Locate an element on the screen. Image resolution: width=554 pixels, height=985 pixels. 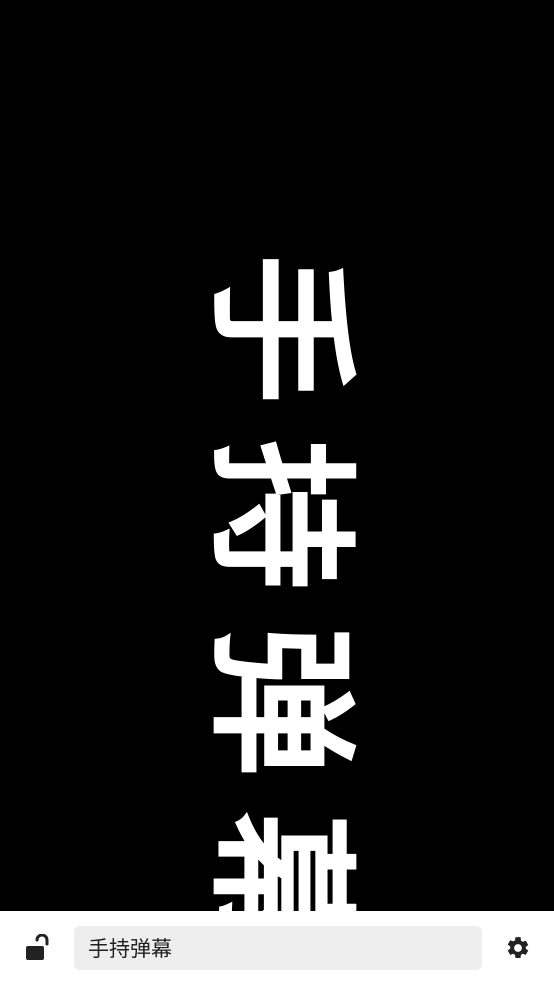
lock-toggle-button is located at coordinates (37, 948).